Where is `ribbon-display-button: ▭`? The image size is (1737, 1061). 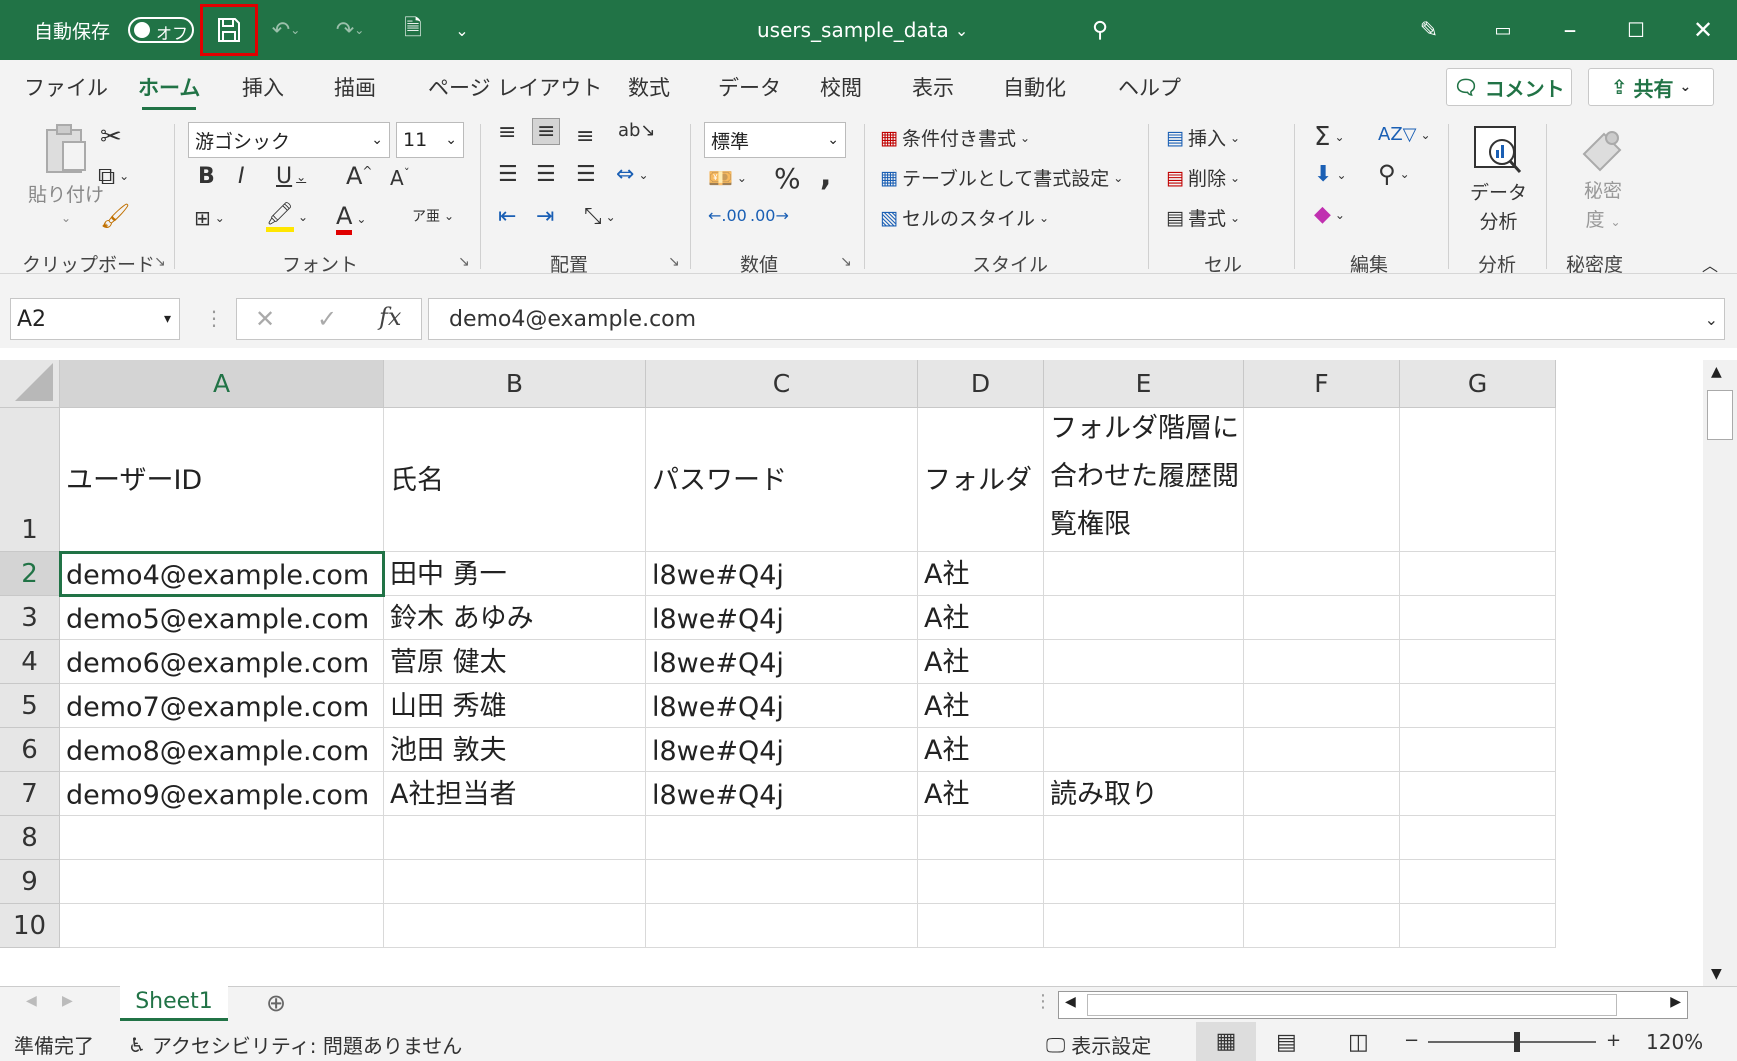 ribbon-display-button: ▭ is located at coordinates (1503, 30).